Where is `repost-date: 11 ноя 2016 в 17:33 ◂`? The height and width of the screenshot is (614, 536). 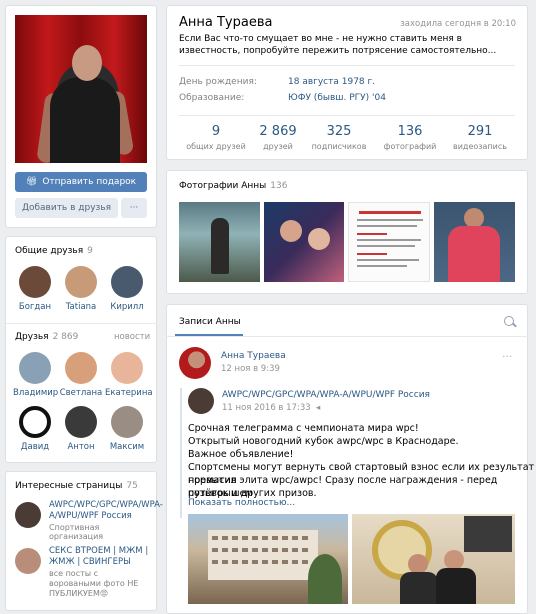 repost-date: 11 ноя 2016 в 17:33 ◂ is located at coordinates (271, 408).